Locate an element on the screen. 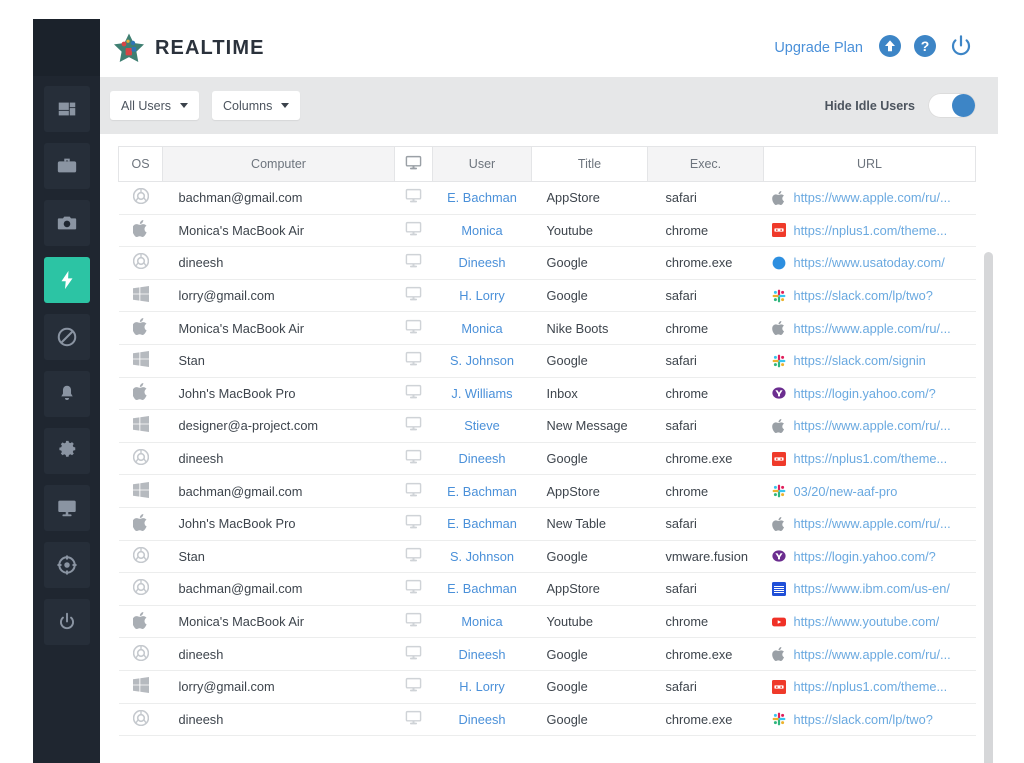 This screenshot has width=1024, height=763. upgrade-plan-link: Upgrade Plan is located at coordinates (818, 48).